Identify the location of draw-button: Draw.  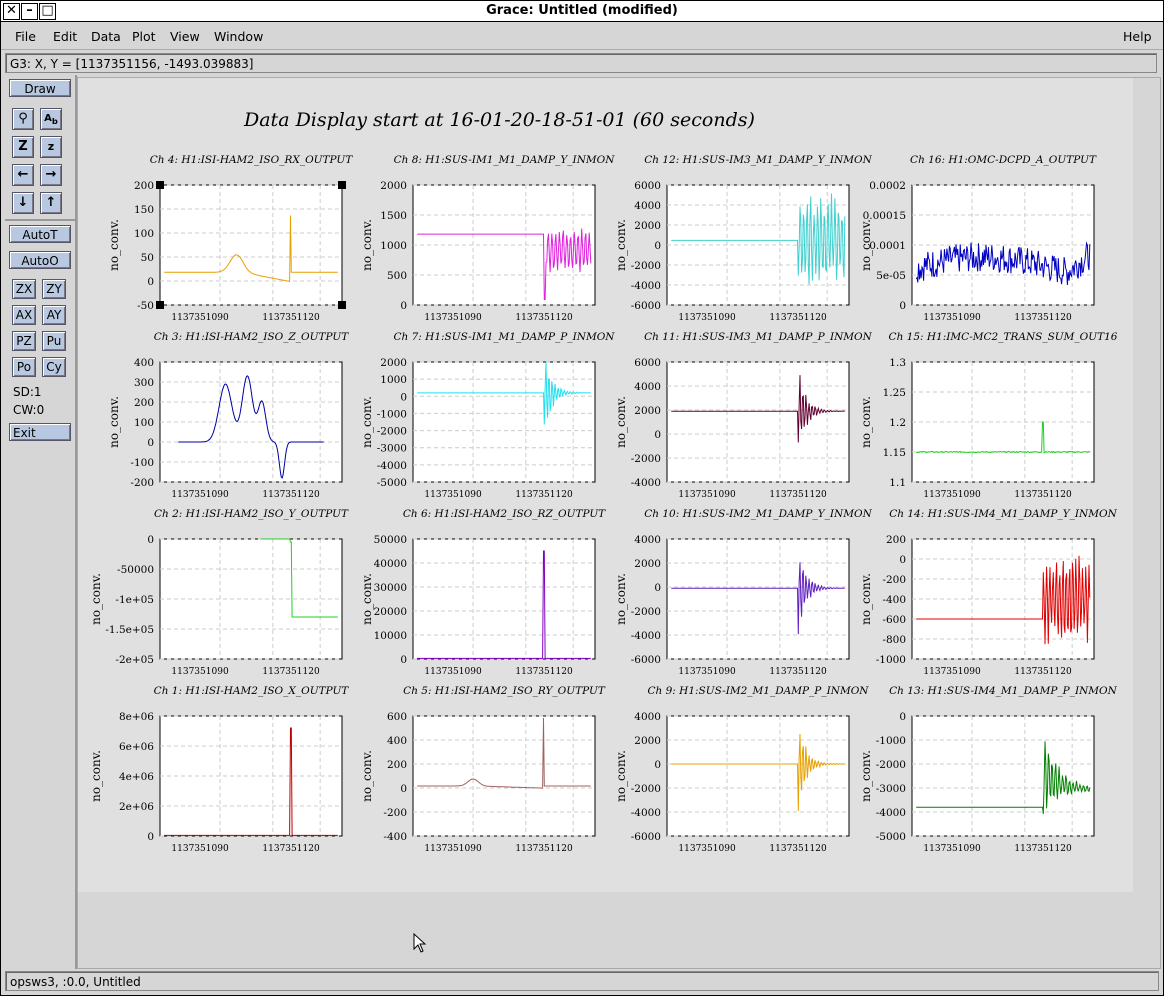
(40, 88).